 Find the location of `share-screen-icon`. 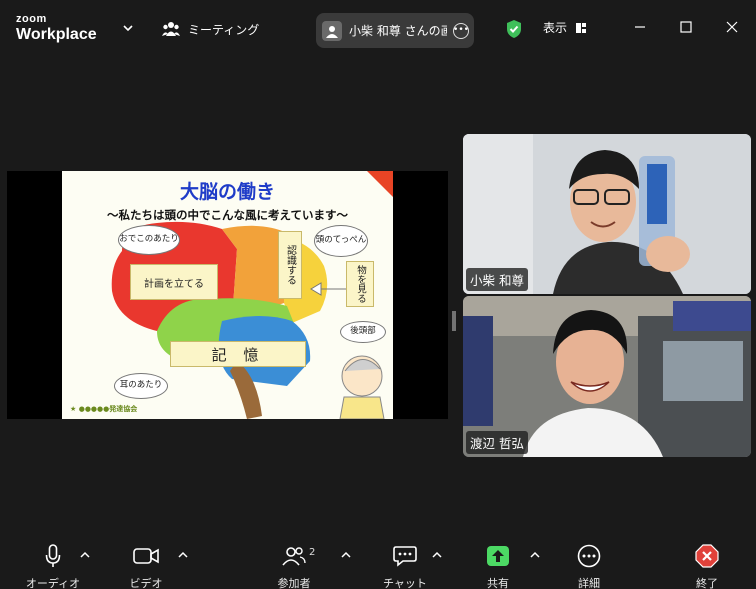

share-screen-icon is located at coordinates (498, 556).